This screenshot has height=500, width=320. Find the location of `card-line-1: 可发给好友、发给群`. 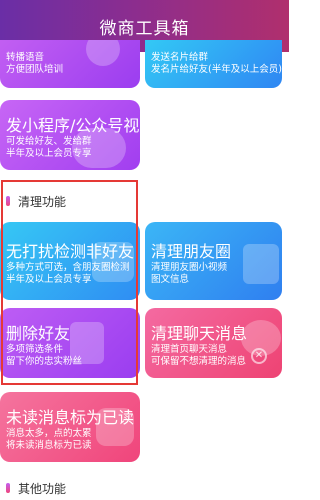

card-line-1: 可发给好友、发给群 is located at coordinates (49, 141).